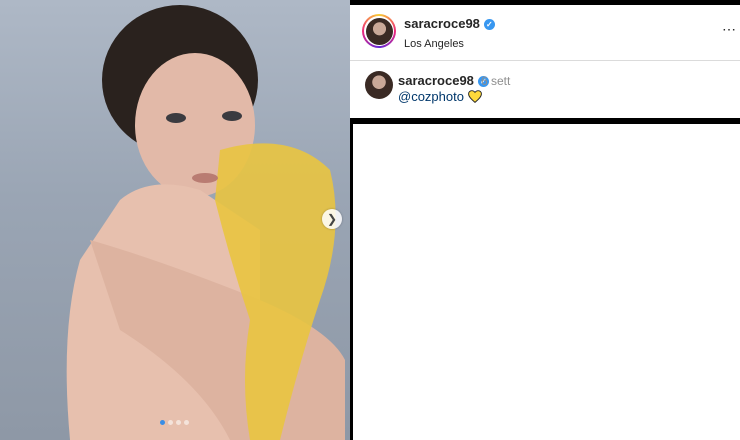  What do you see at coordinates (431, 96) in the screenshot?
I see `mention-link: @cozphoto` at bounding box center [431, 96].